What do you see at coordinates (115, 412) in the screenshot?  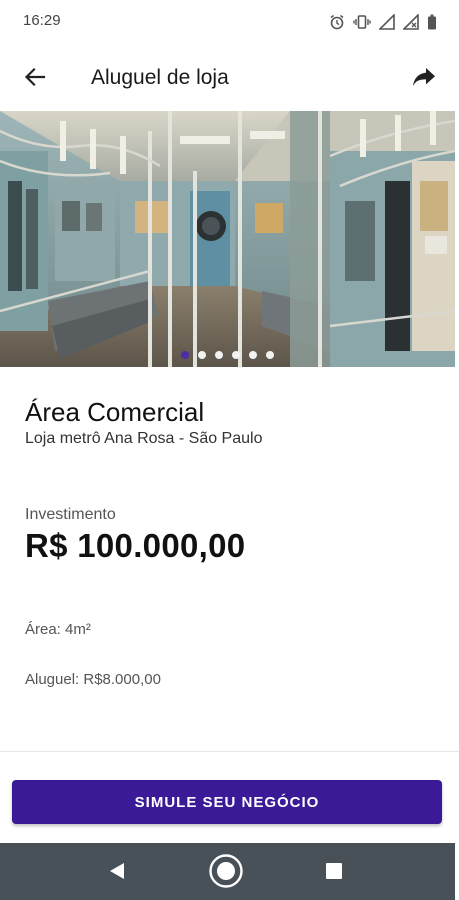 I see `listing-title: Área Comercial` at bounding box center [115, 412].